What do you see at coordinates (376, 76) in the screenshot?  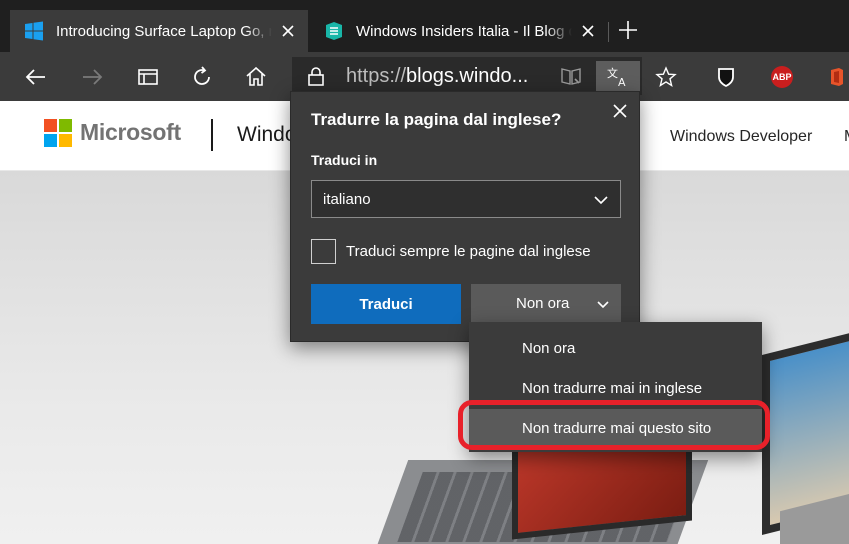 I see `url-scheme: https://` at bounding box center [376, 76].